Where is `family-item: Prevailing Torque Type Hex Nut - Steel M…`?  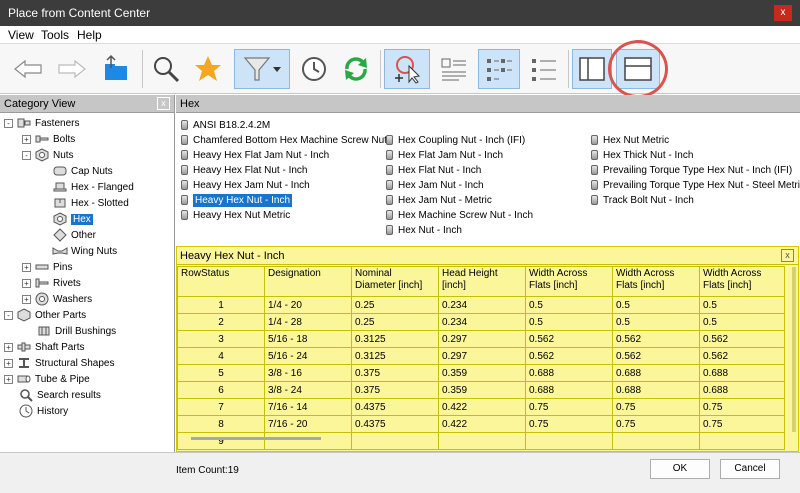 family-item: Prevailing Torque Type Hex Nut - Steel M… is located at coordinates (695, 185).